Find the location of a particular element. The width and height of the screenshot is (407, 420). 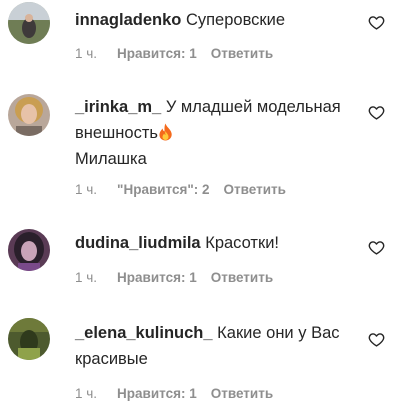

comment-text: dudina_liudmila Красотки! is located at coordinates (216, 243).